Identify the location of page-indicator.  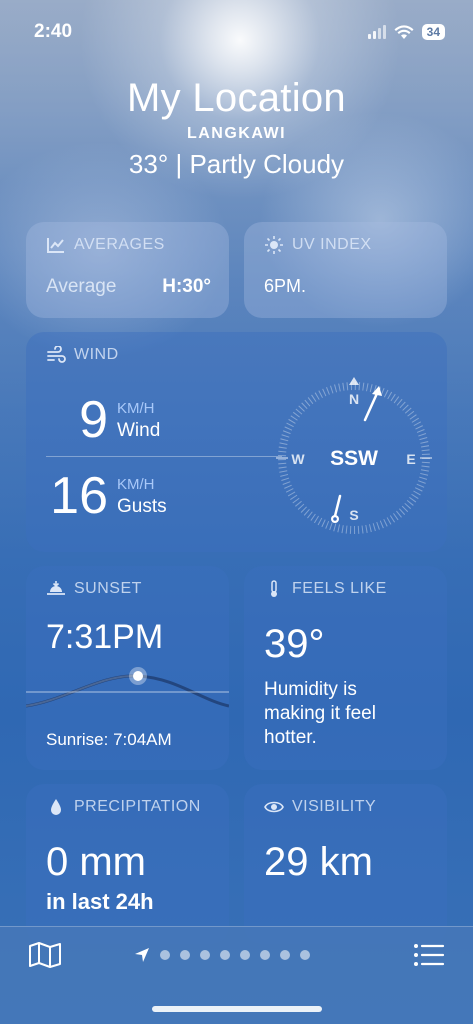
(222, 955).